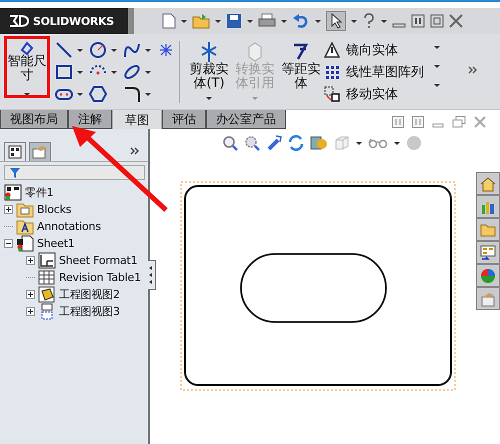  Describe the element at coordinates (27, 48) in the screenshot. I see `dimension-icon` at that location.